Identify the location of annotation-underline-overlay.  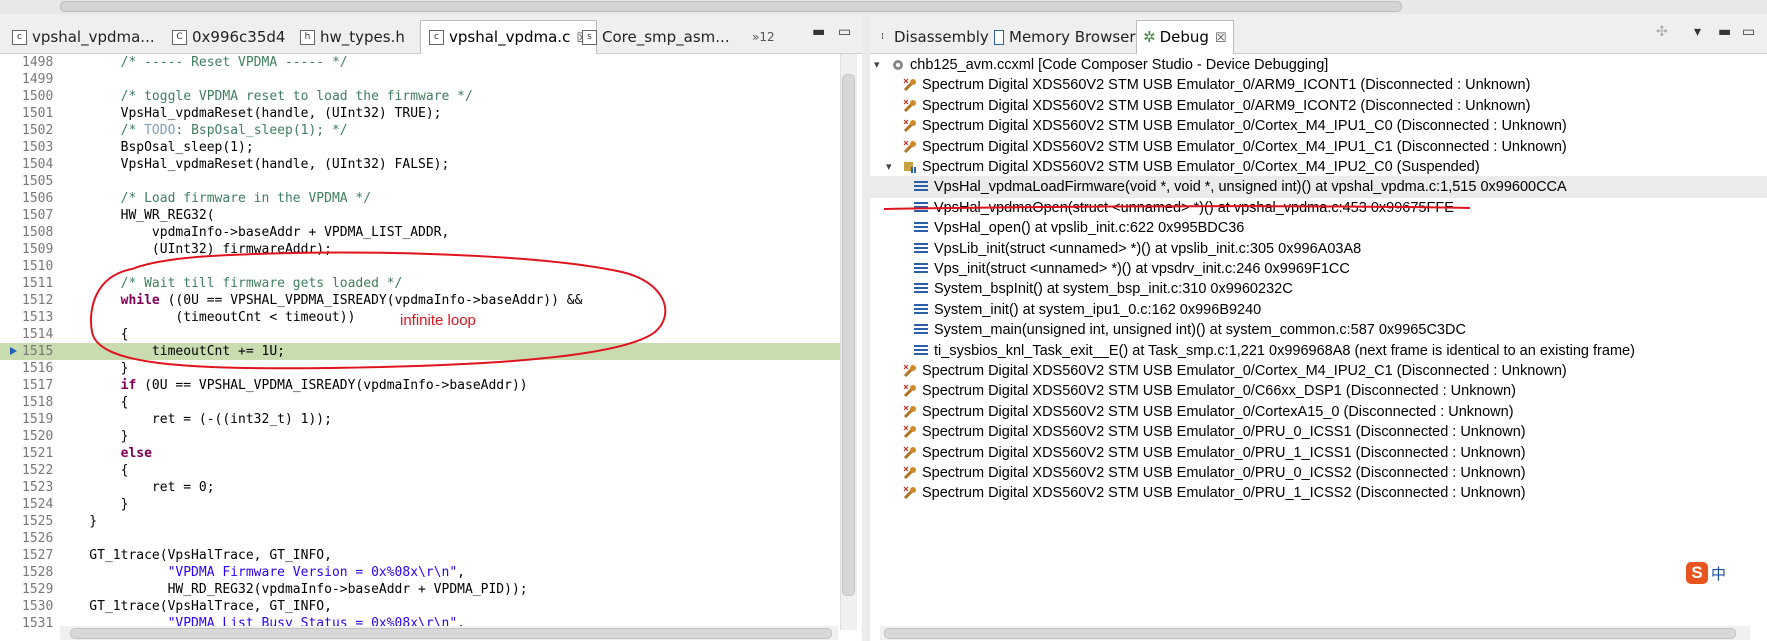
(1177, 207).